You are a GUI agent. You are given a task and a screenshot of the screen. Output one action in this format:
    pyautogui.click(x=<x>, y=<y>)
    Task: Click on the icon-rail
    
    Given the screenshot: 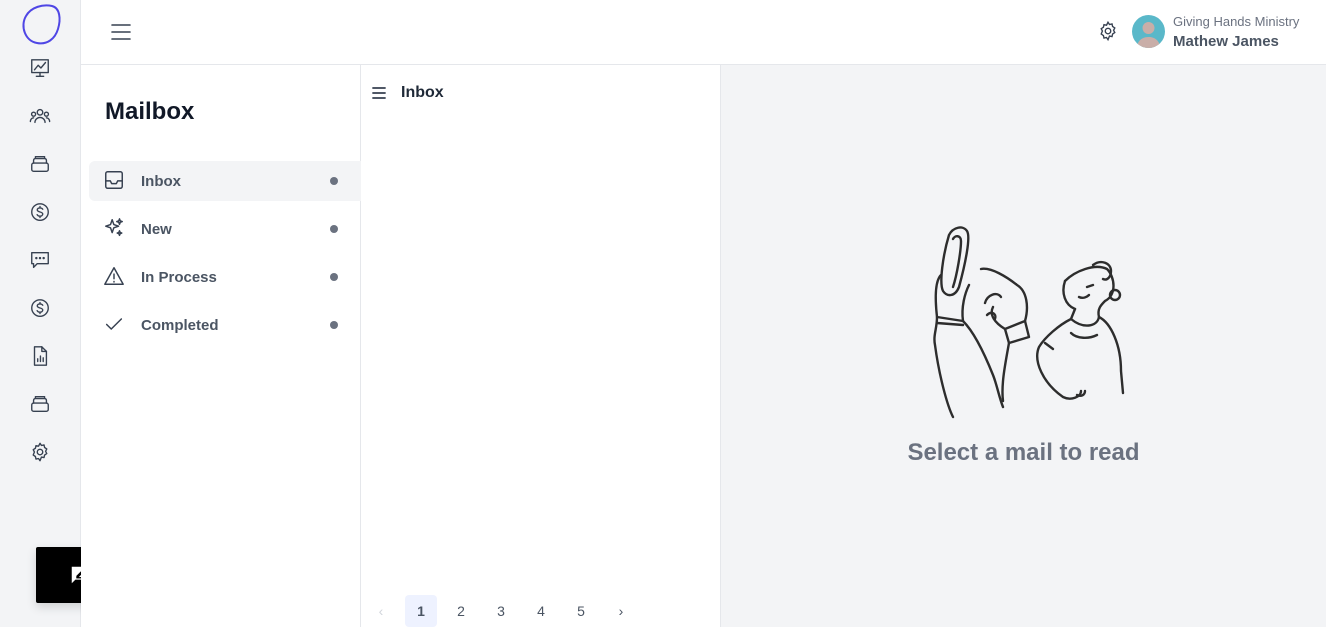 What is the action you would take?
    pyautogui.click(x=40, y=313)
    